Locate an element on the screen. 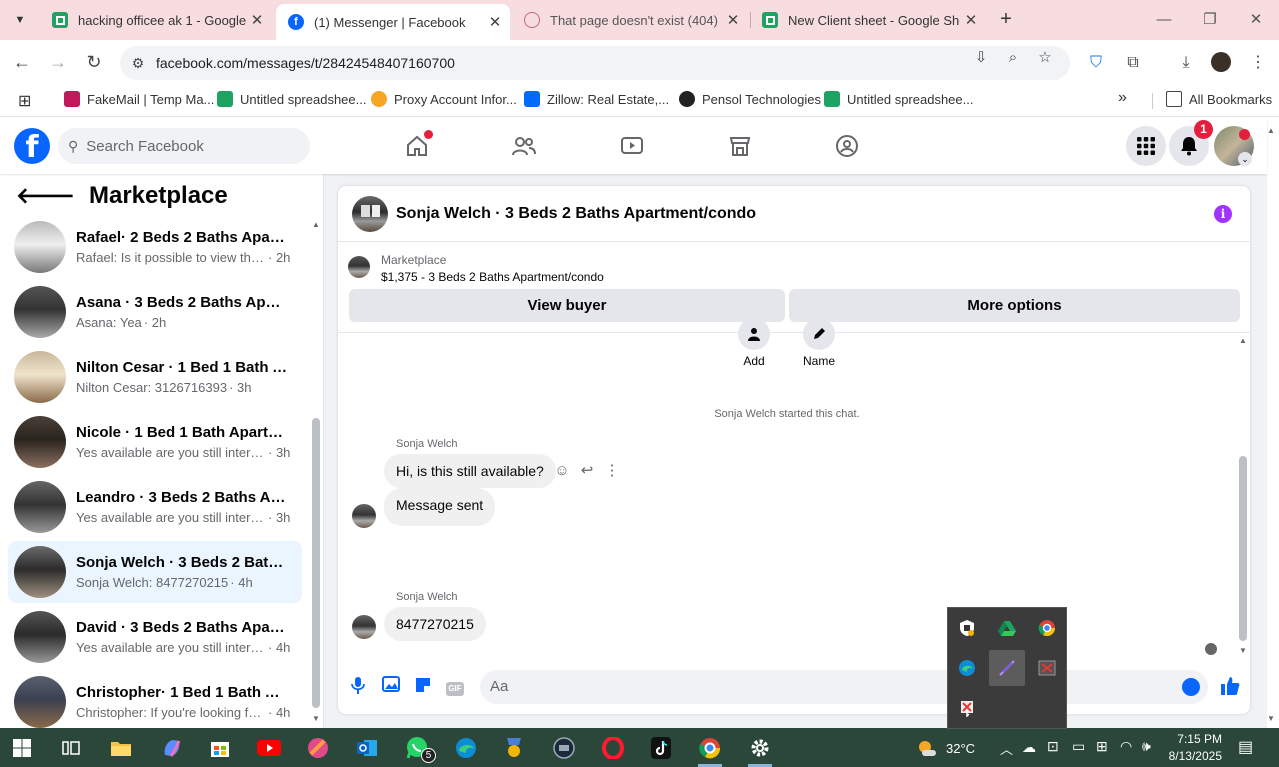  menu-grid-button is located at coordinates (1146, 146).